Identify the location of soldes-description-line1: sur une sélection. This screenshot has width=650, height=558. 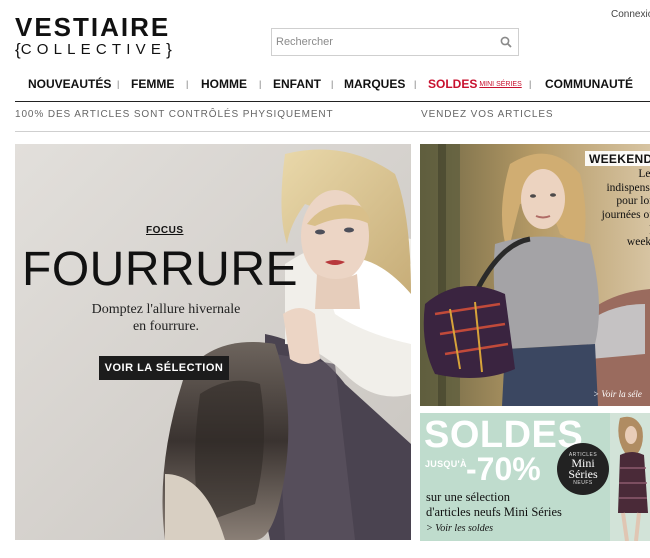
(468, 497).